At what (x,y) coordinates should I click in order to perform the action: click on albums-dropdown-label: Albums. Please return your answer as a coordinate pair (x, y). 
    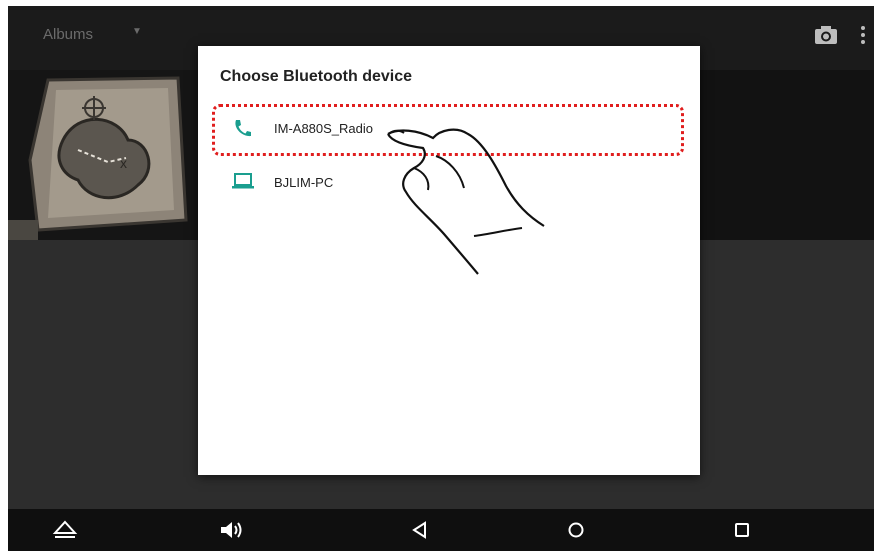
    Looking at the image, I should click on (68, 34).